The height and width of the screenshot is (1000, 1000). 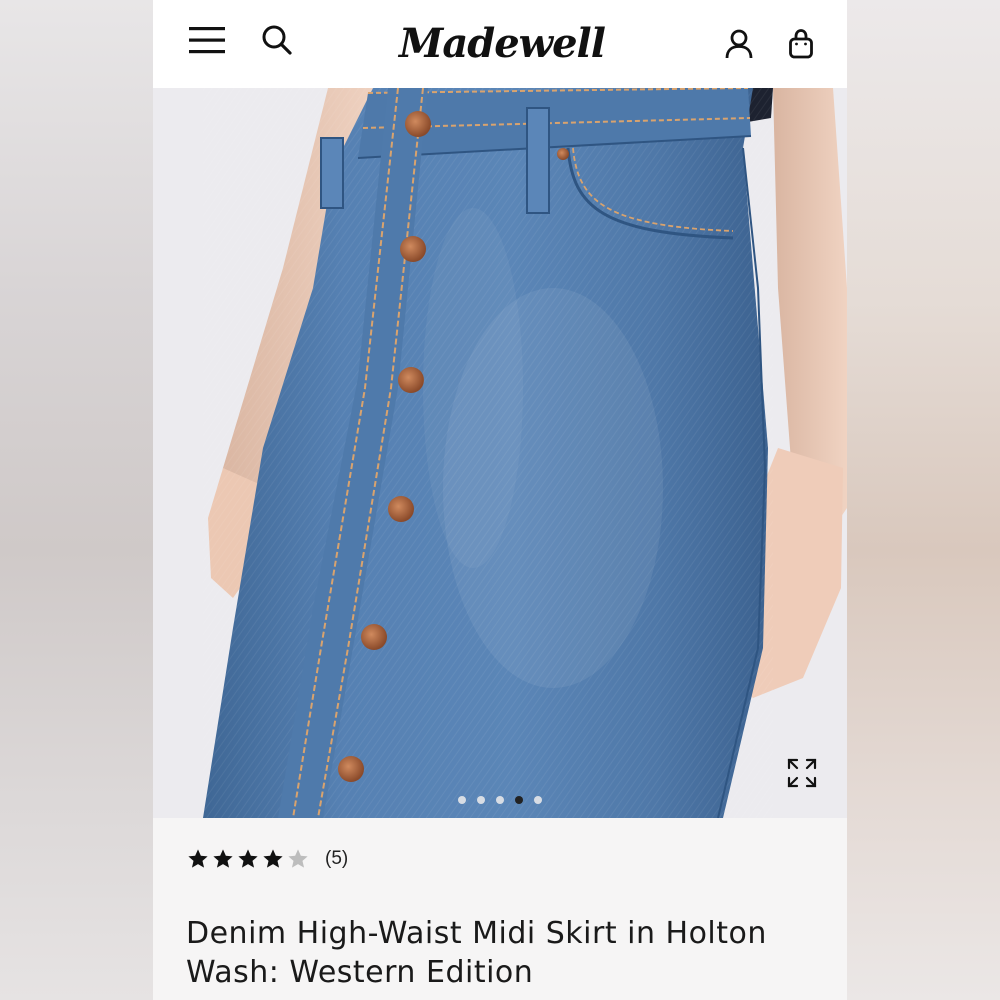 I want to click on brand-logo: Madewell, so click(x=502, y=43).